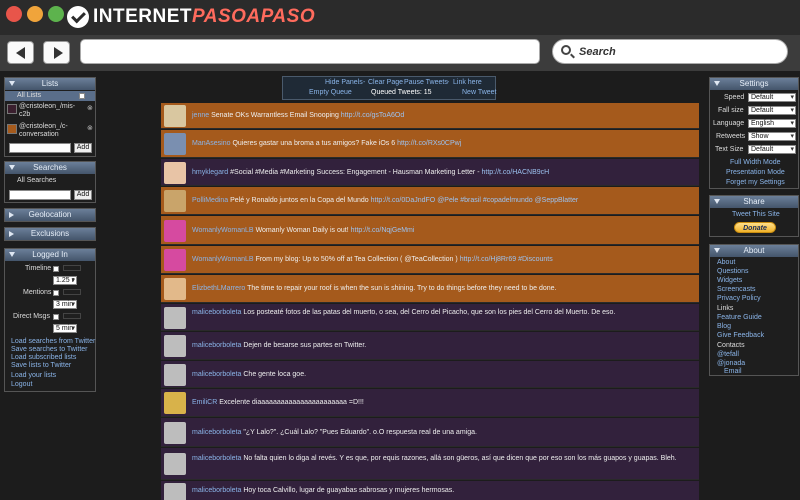  Describe the element at coordinates (83, 148) in the screenshot. I see `add-list-button: Add` at that location.